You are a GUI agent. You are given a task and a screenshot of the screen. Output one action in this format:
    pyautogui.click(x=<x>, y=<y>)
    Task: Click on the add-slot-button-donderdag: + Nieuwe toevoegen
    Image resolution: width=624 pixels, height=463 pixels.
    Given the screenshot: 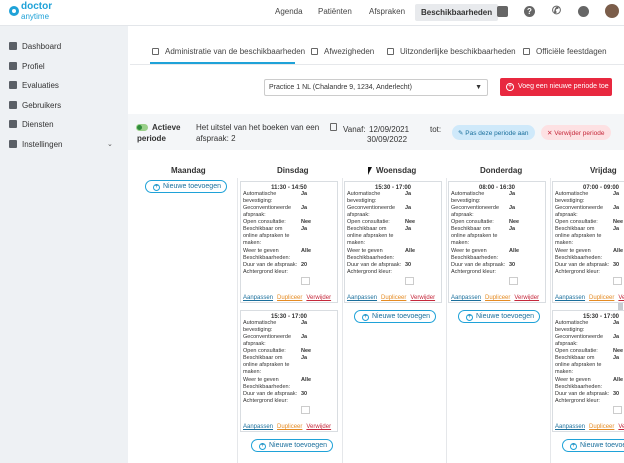 What is the action you would take?
    pyautogui.click(x=499, y=316)
    